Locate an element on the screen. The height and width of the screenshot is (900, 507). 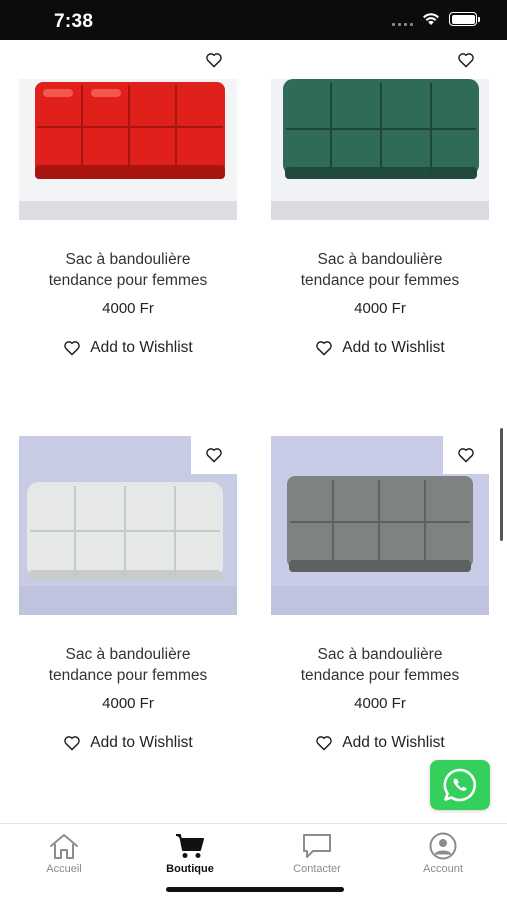
cellular-signal-icon is located at coordinates (402, 19).